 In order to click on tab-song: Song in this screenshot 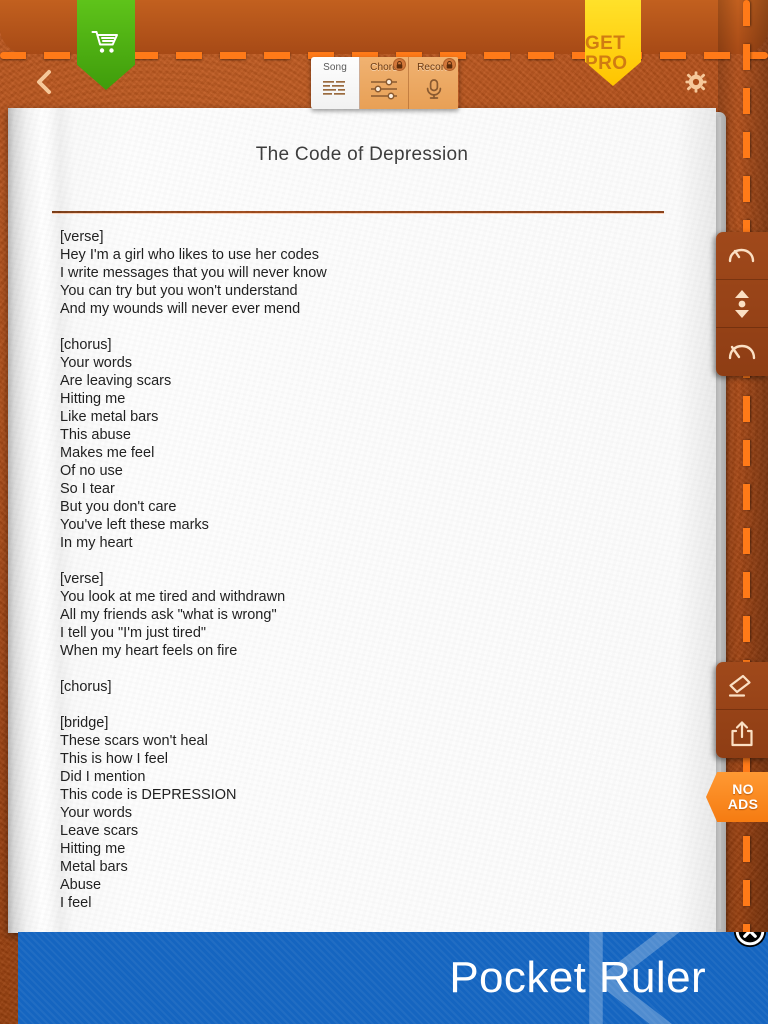, I will do `click(335, 83)`.